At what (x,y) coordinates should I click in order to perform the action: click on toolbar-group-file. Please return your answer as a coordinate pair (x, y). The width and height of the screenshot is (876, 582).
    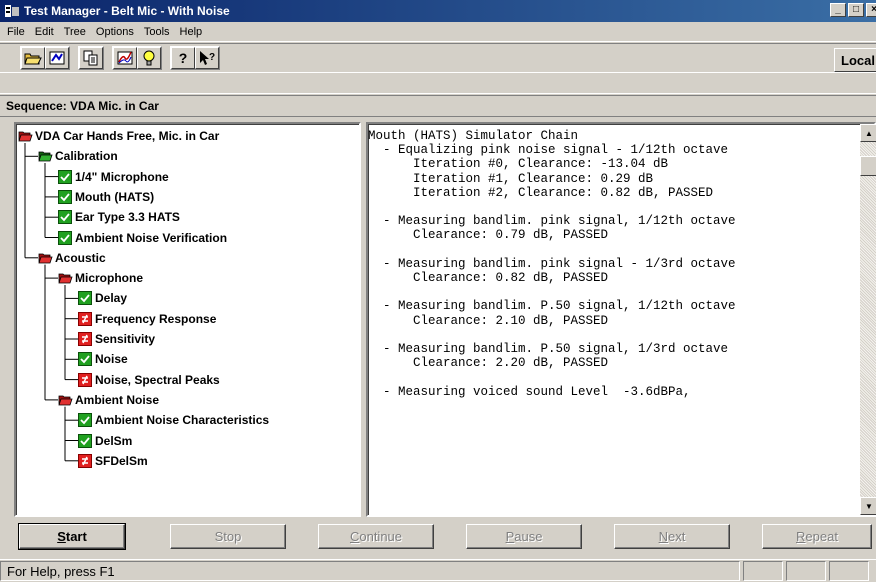
    Looking at the image, I should click on (45, 58).